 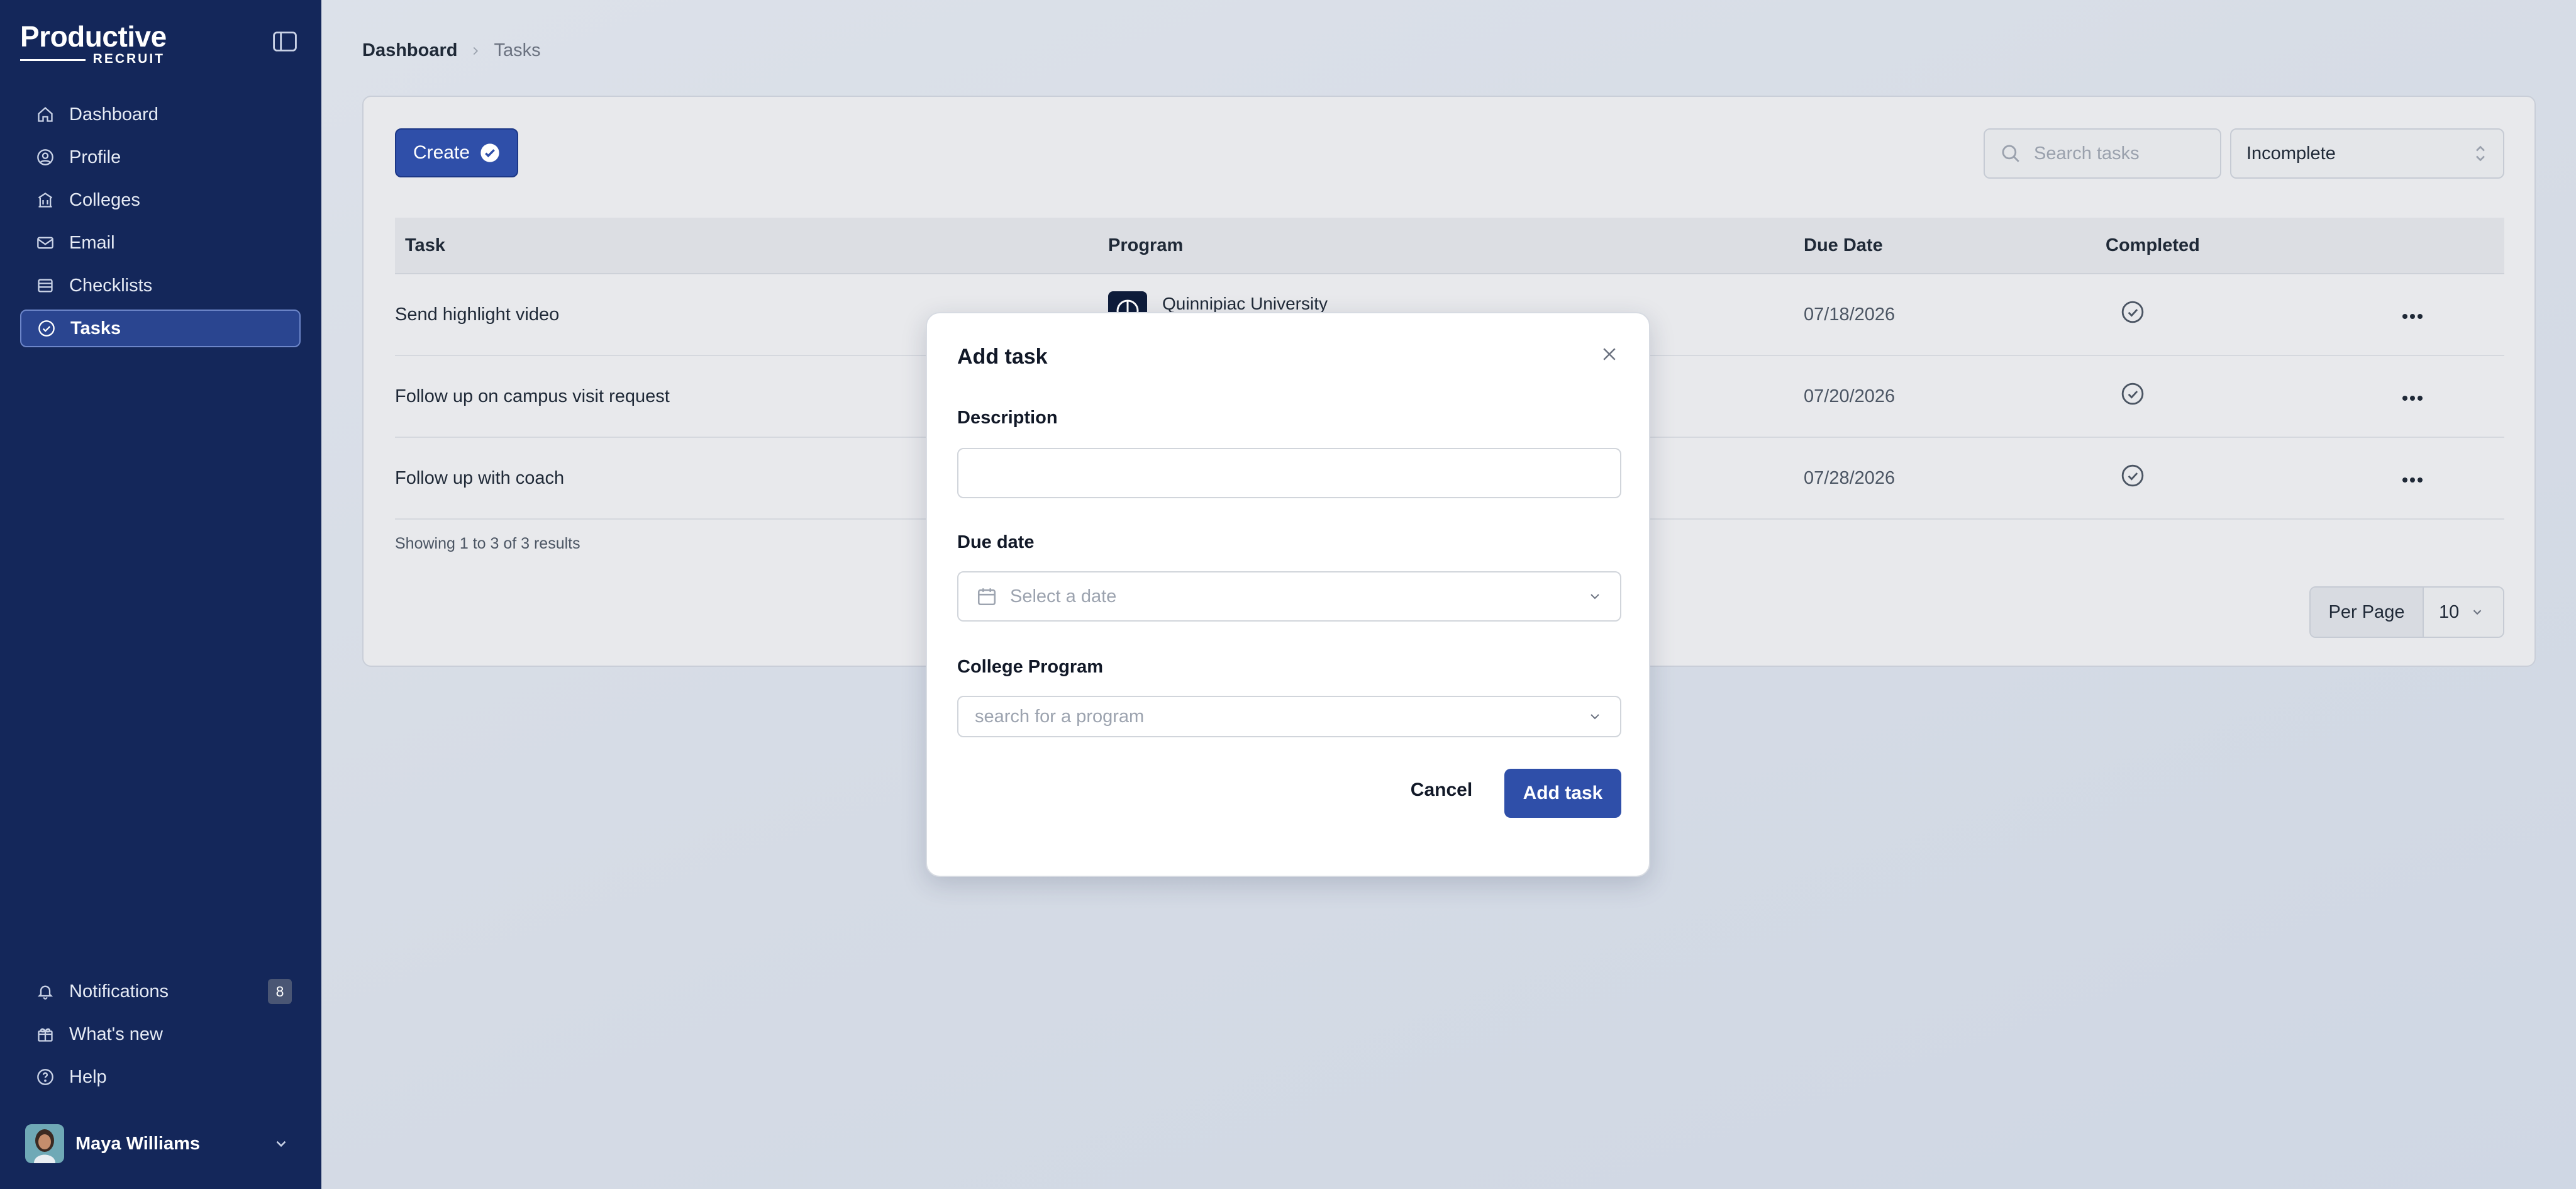 What do you see at coordinates (2253, 245) in the screenshot?
I see `column-header-completed: Completed` at bounding box center [2253, 245].